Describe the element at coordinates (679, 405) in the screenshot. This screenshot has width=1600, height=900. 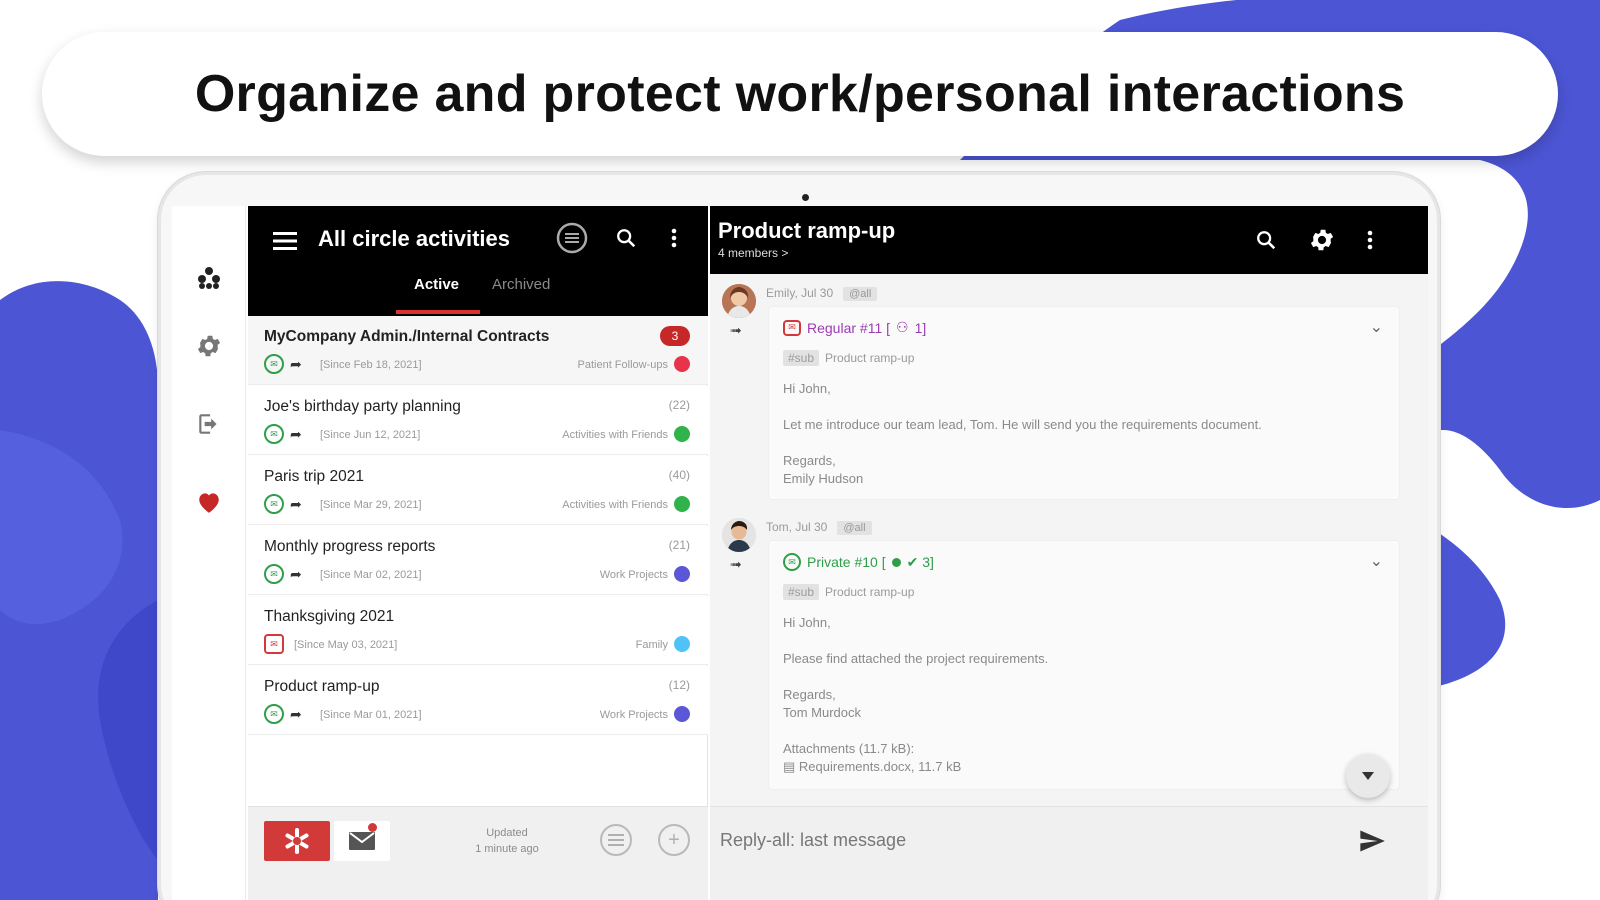
I see `item-count: (22)` at that location.